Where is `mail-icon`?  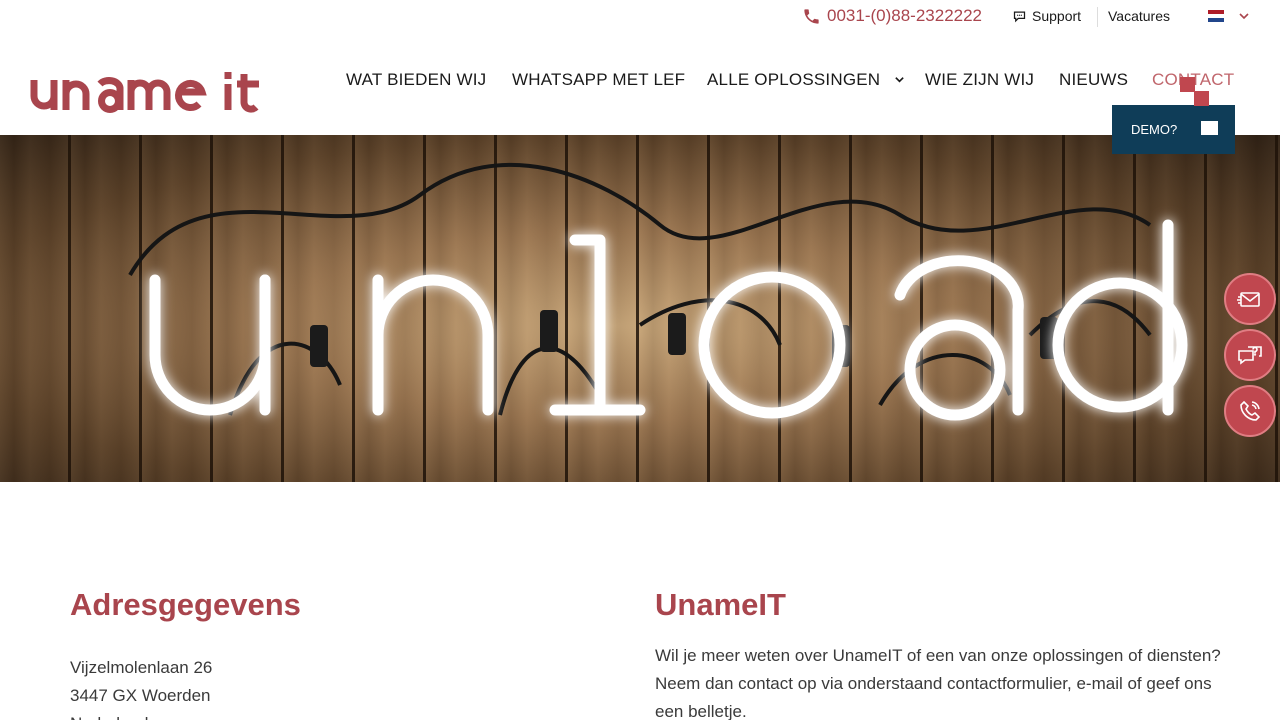 mail-icon is located at coordinates (1248, 299).